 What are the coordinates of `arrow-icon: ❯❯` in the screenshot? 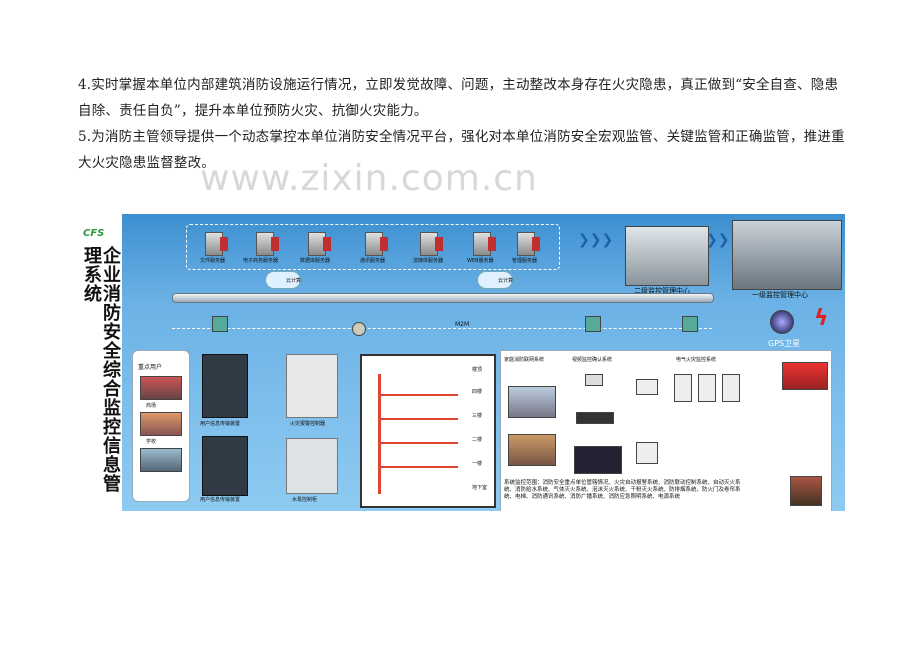 It's located at (718, 240).